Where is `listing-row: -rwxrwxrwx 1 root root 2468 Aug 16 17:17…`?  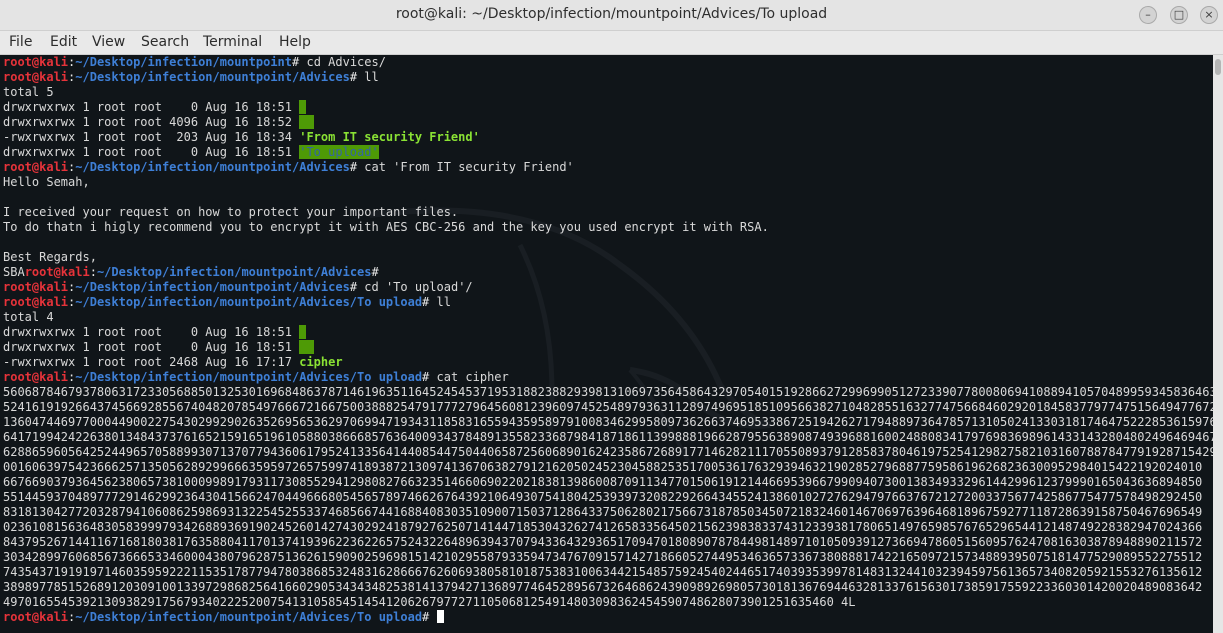
listing-row: -rwxrwxrwx 1 root root 2468 Aug 16 17:17… is located at coordinates (173, 362).